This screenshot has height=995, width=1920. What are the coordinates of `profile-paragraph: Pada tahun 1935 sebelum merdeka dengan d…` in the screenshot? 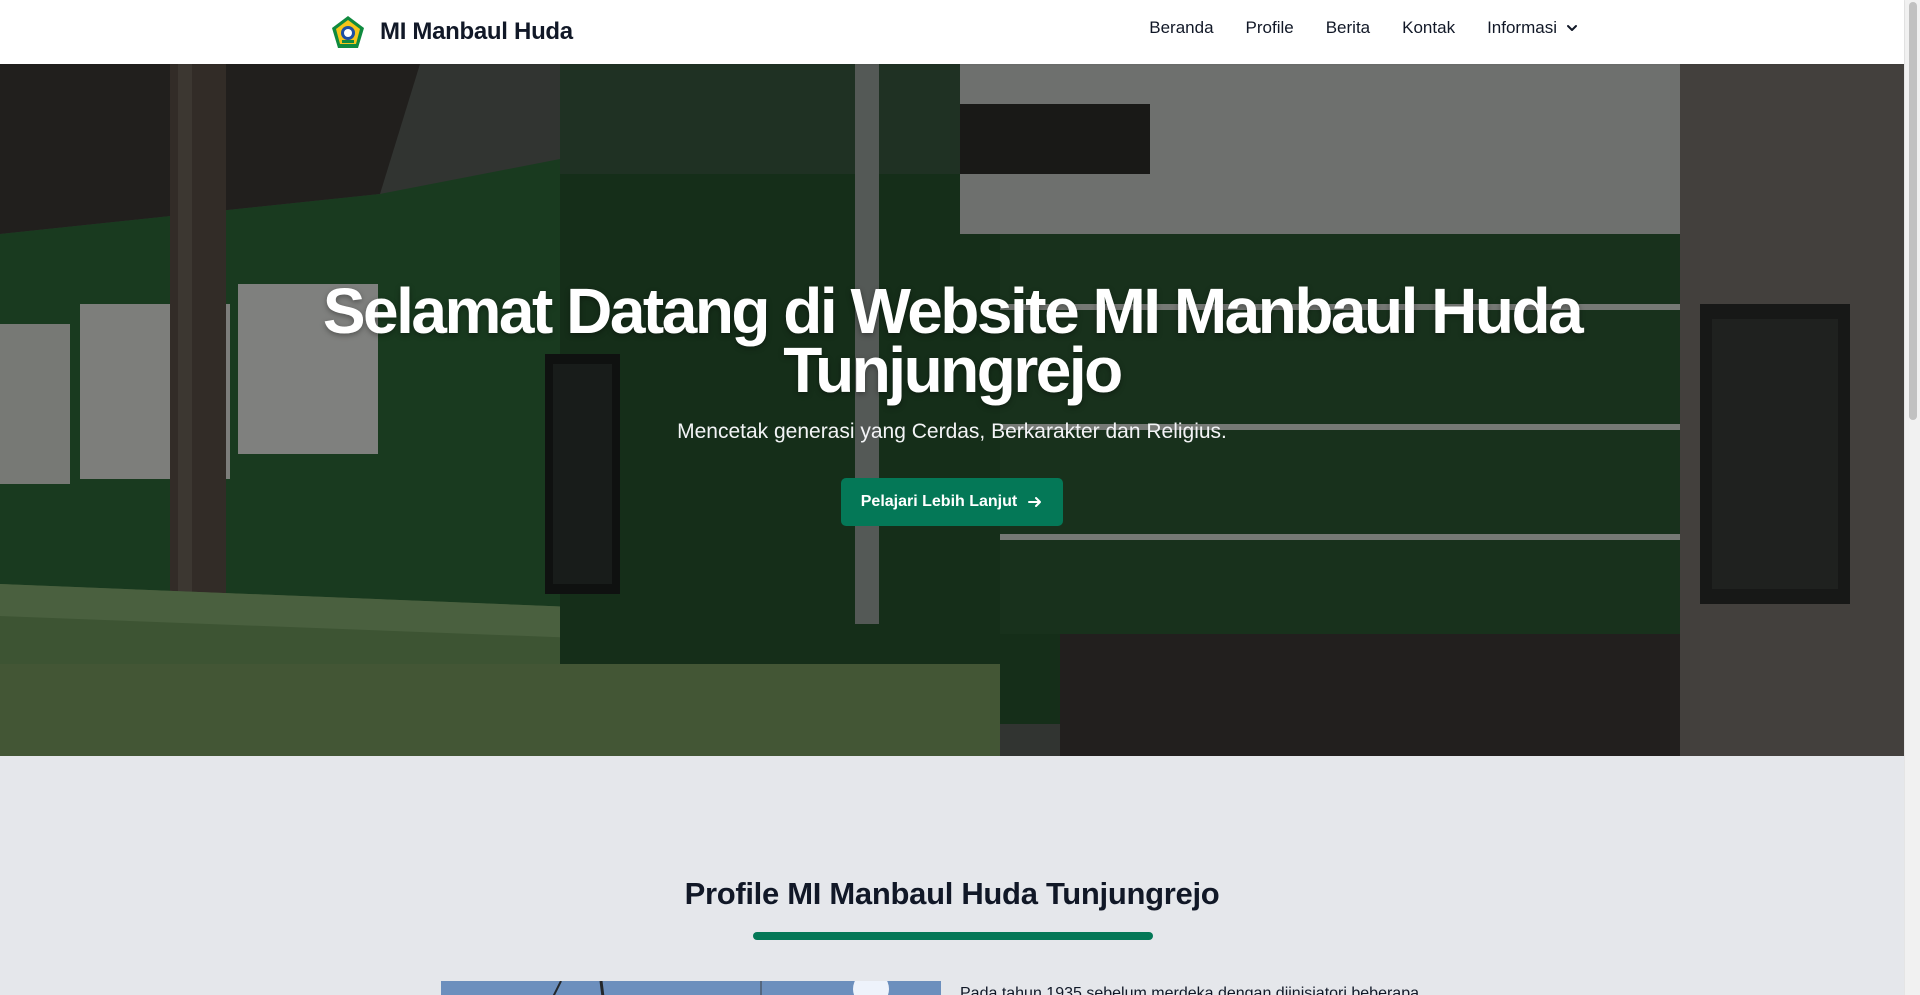 It's located at (1189, 990).